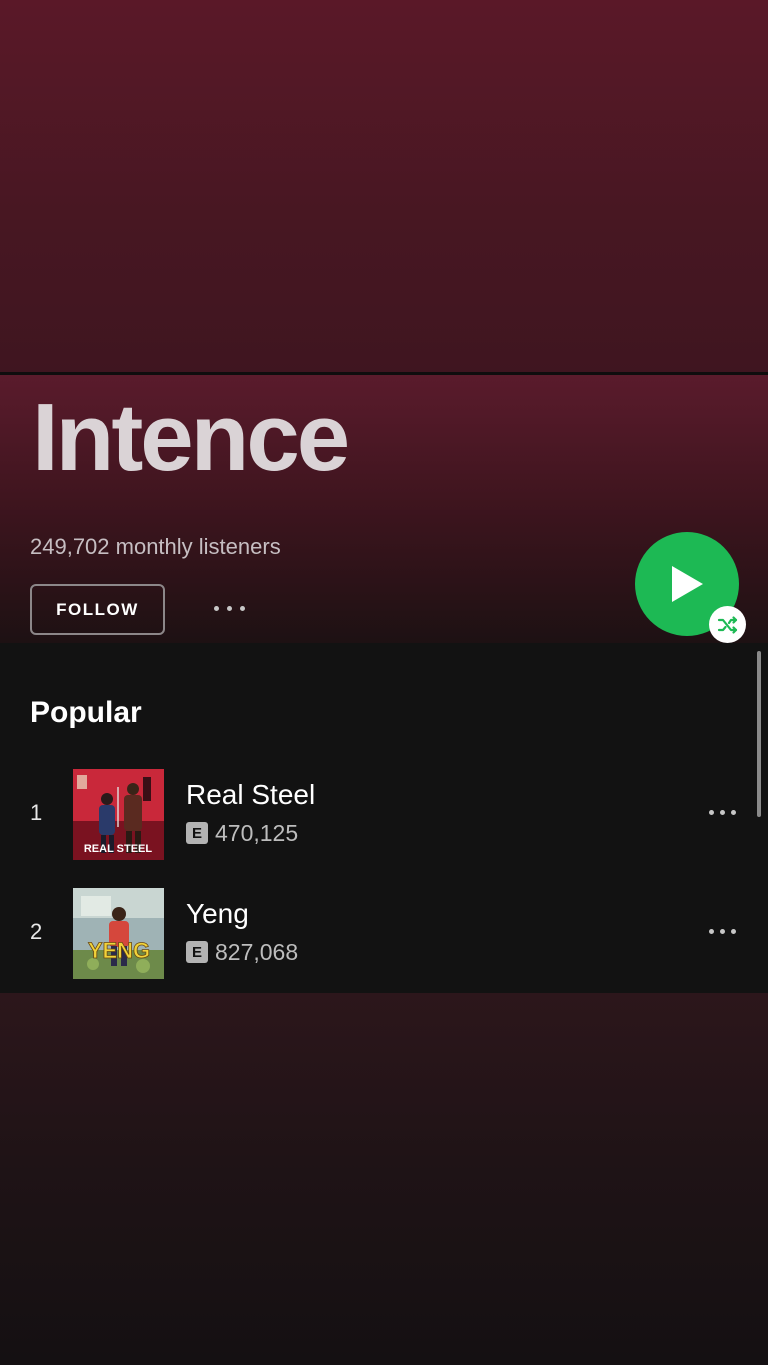 The width and height of the screenshot is (768, 1365). I want to click on track-row: 2 YENG Yeng E 827,068, so click(384, 932).